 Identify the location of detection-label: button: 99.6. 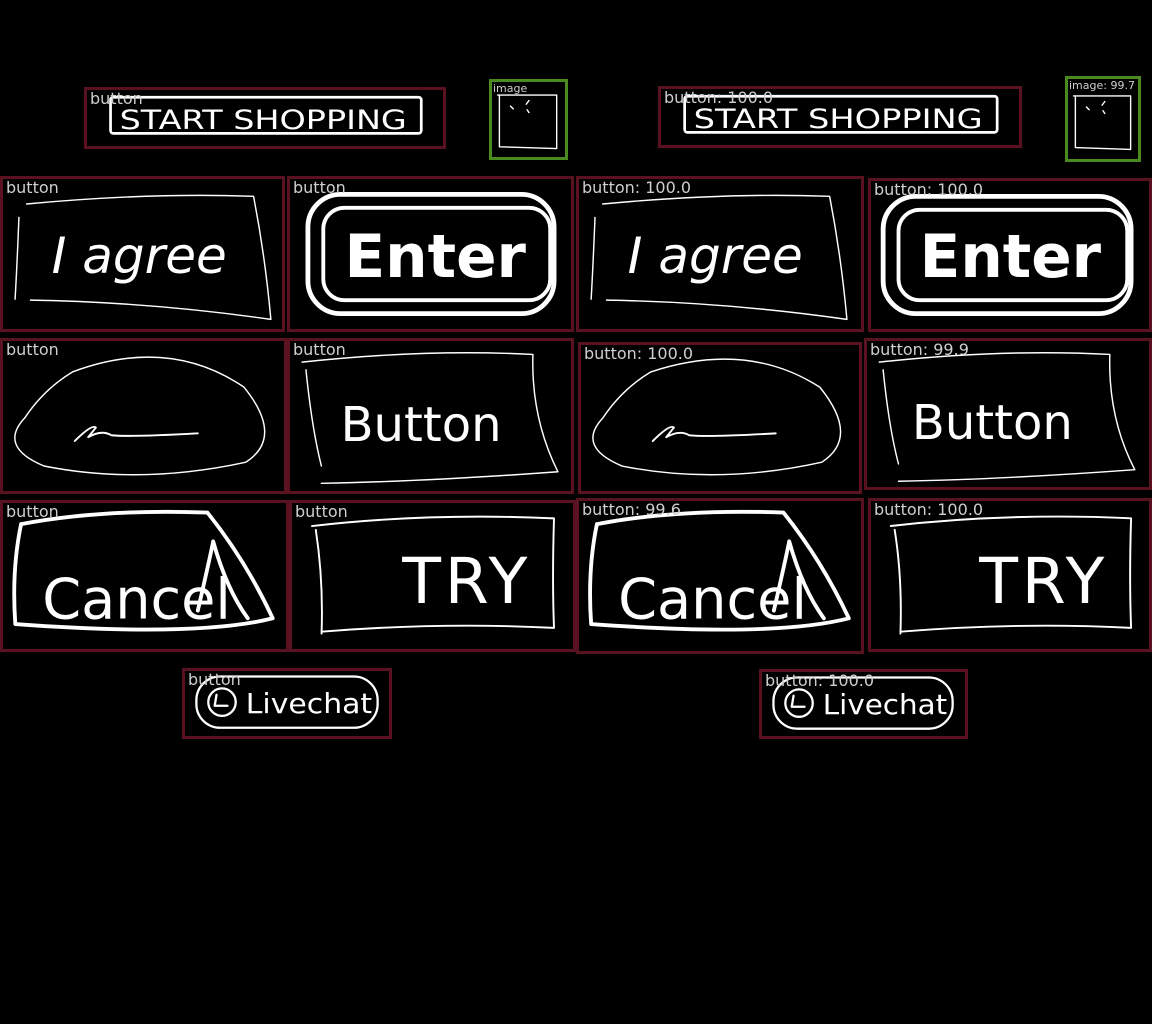
(631, 509).